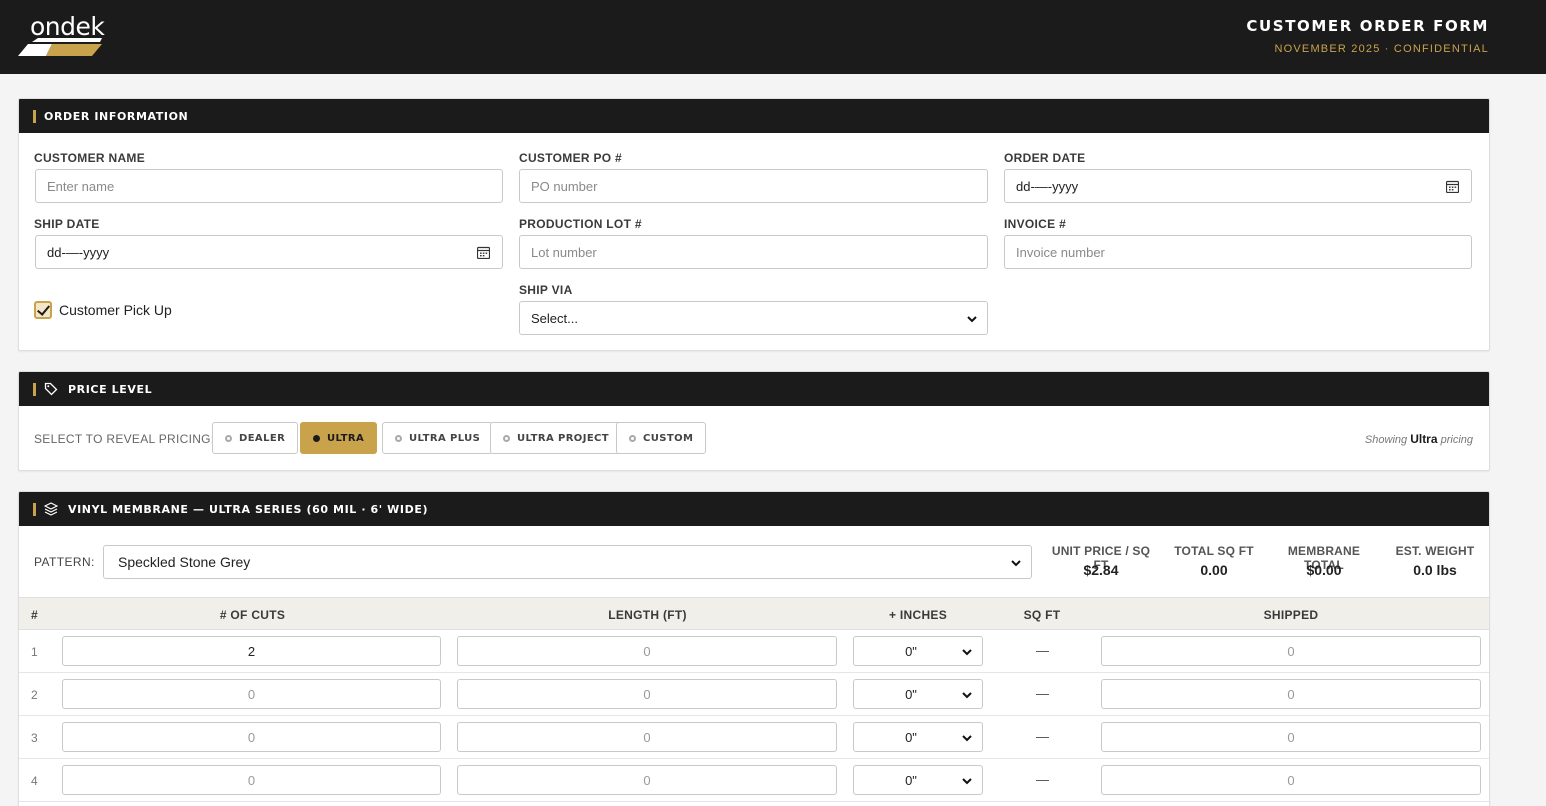 This screenshot has width=1546, height=806. What do you see at coordinates (110, 389) in the screenshot?
I see `price-level-title: PRICE LEVEL` at bounding box center [110, 389].